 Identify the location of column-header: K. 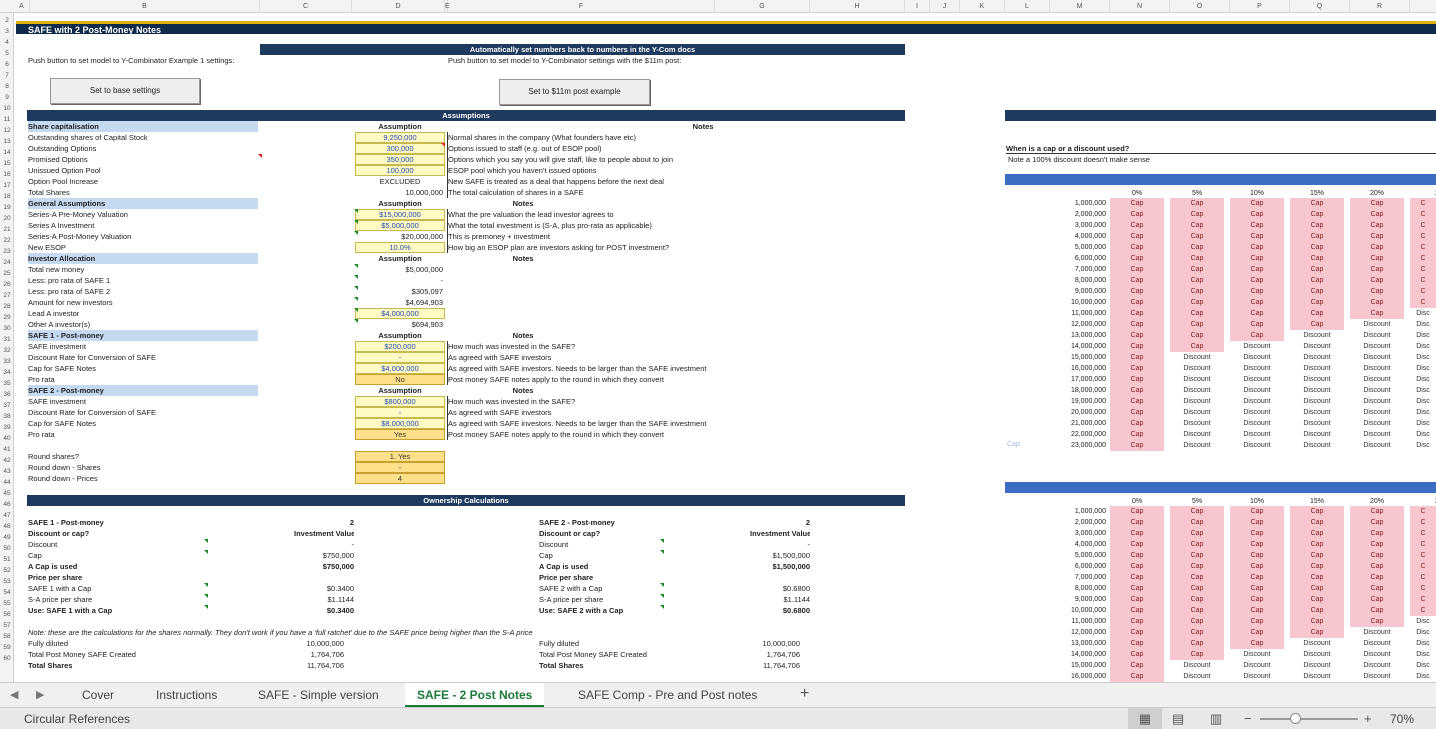
(982, 6).